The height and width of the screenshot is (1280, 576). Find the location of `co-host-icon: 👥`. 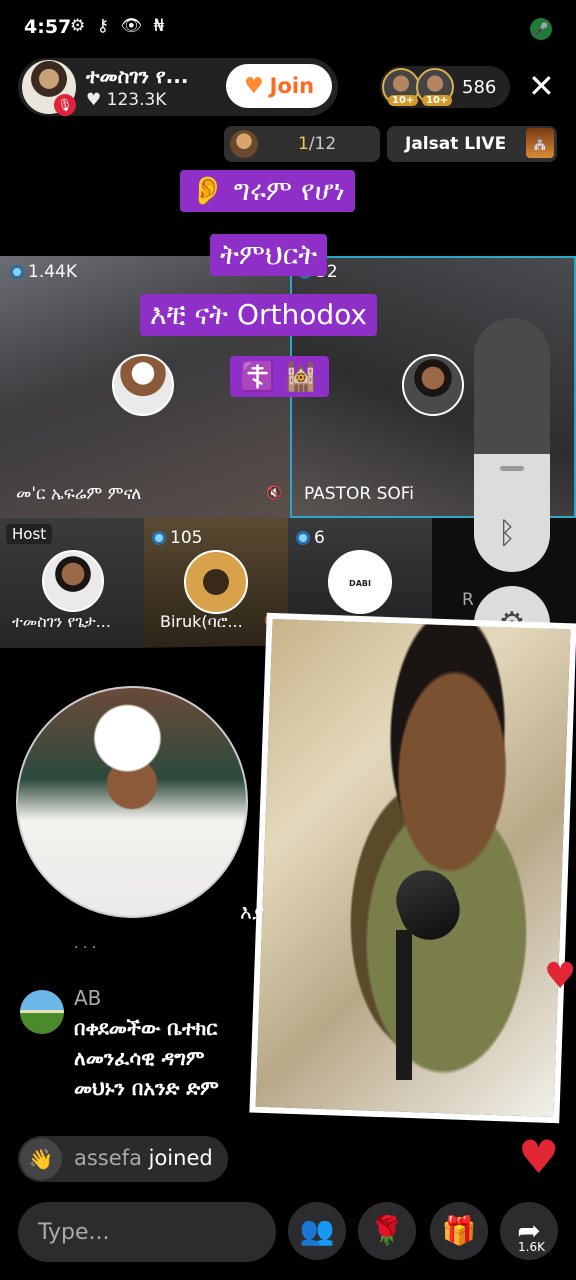

co-host-icon: 👥 is located at coordinates (317, 1231).